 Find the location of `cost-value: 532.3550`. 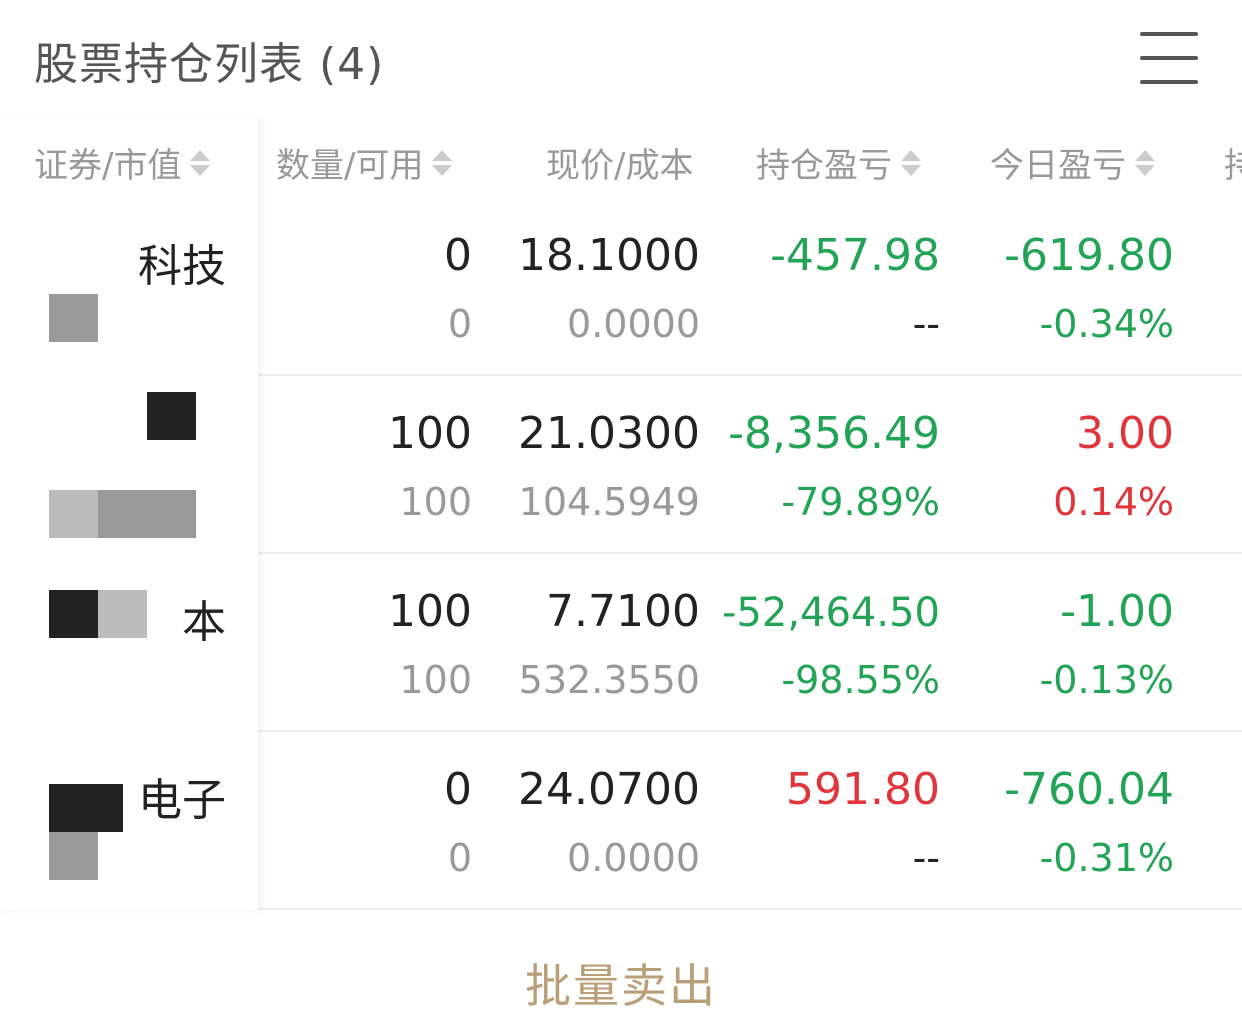

cost-value: 532.3550 is located at coordinates (609, 680).